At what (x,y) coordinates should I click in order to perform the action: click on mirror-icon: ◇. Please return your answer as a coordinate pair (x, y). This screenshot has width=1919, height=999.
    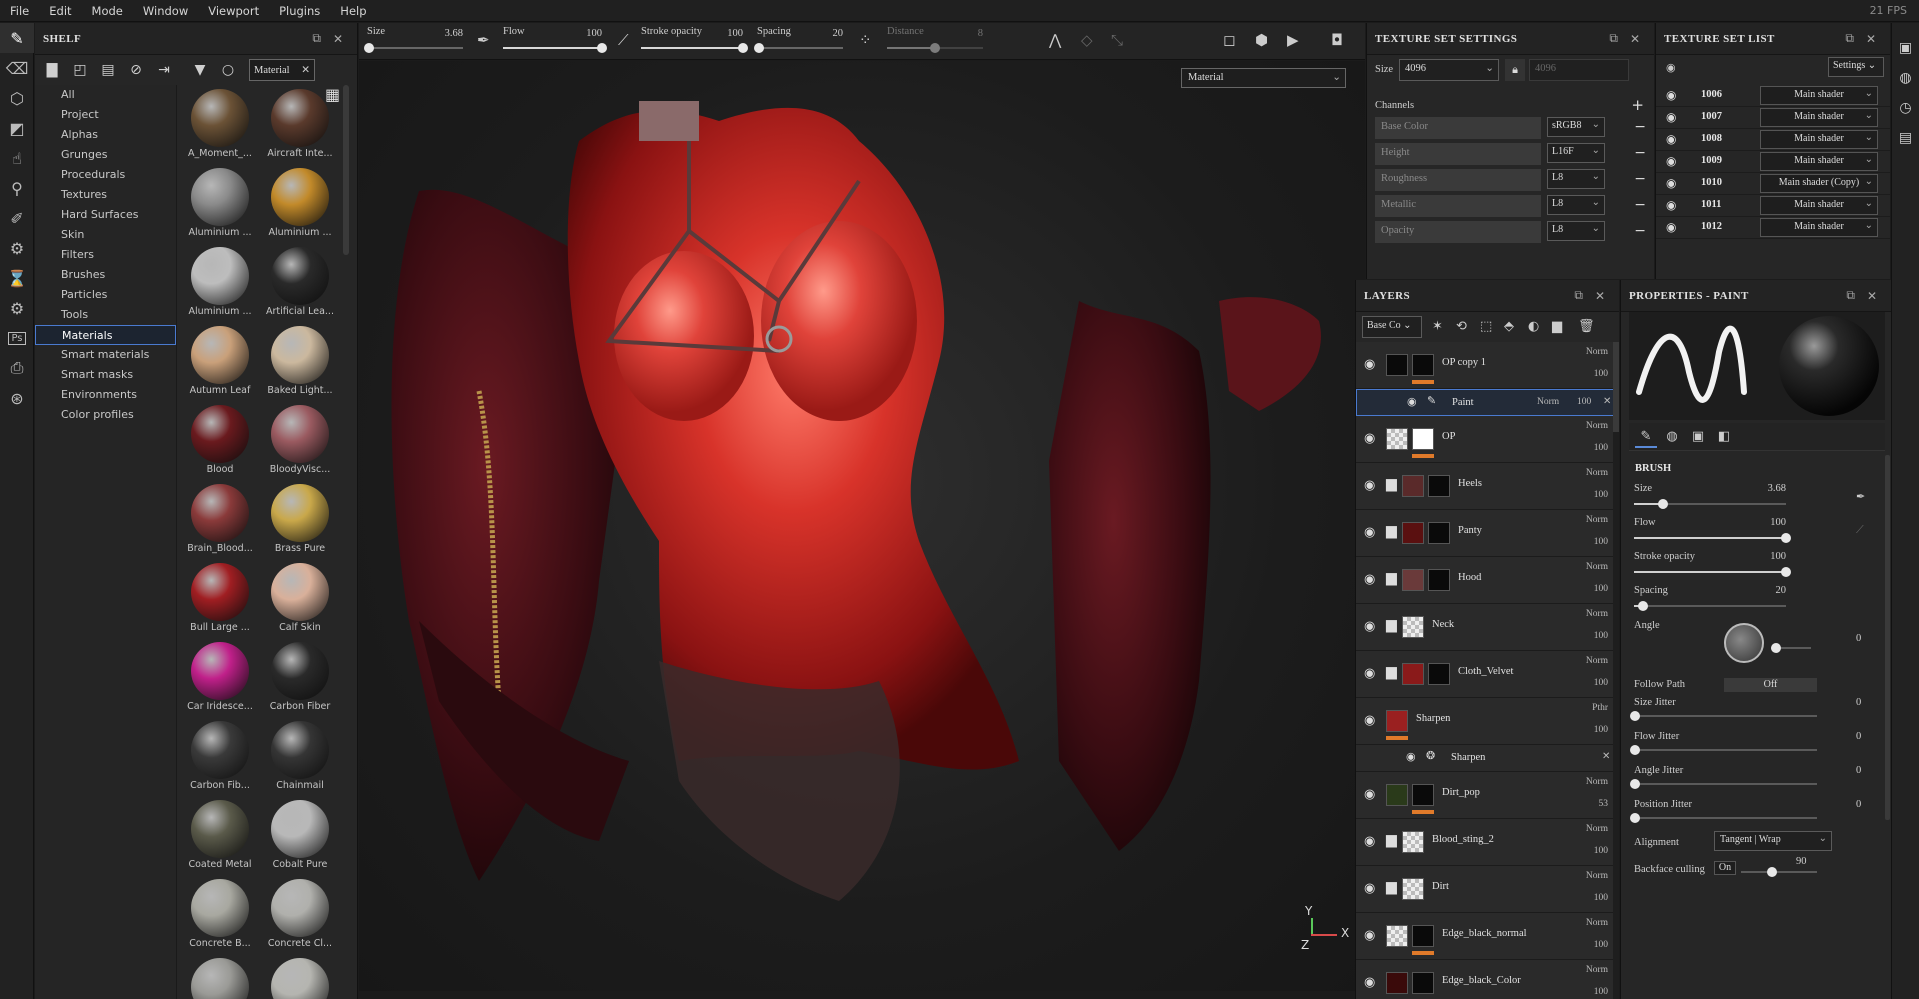
    Looking at the image, I should click on (1087, 40).